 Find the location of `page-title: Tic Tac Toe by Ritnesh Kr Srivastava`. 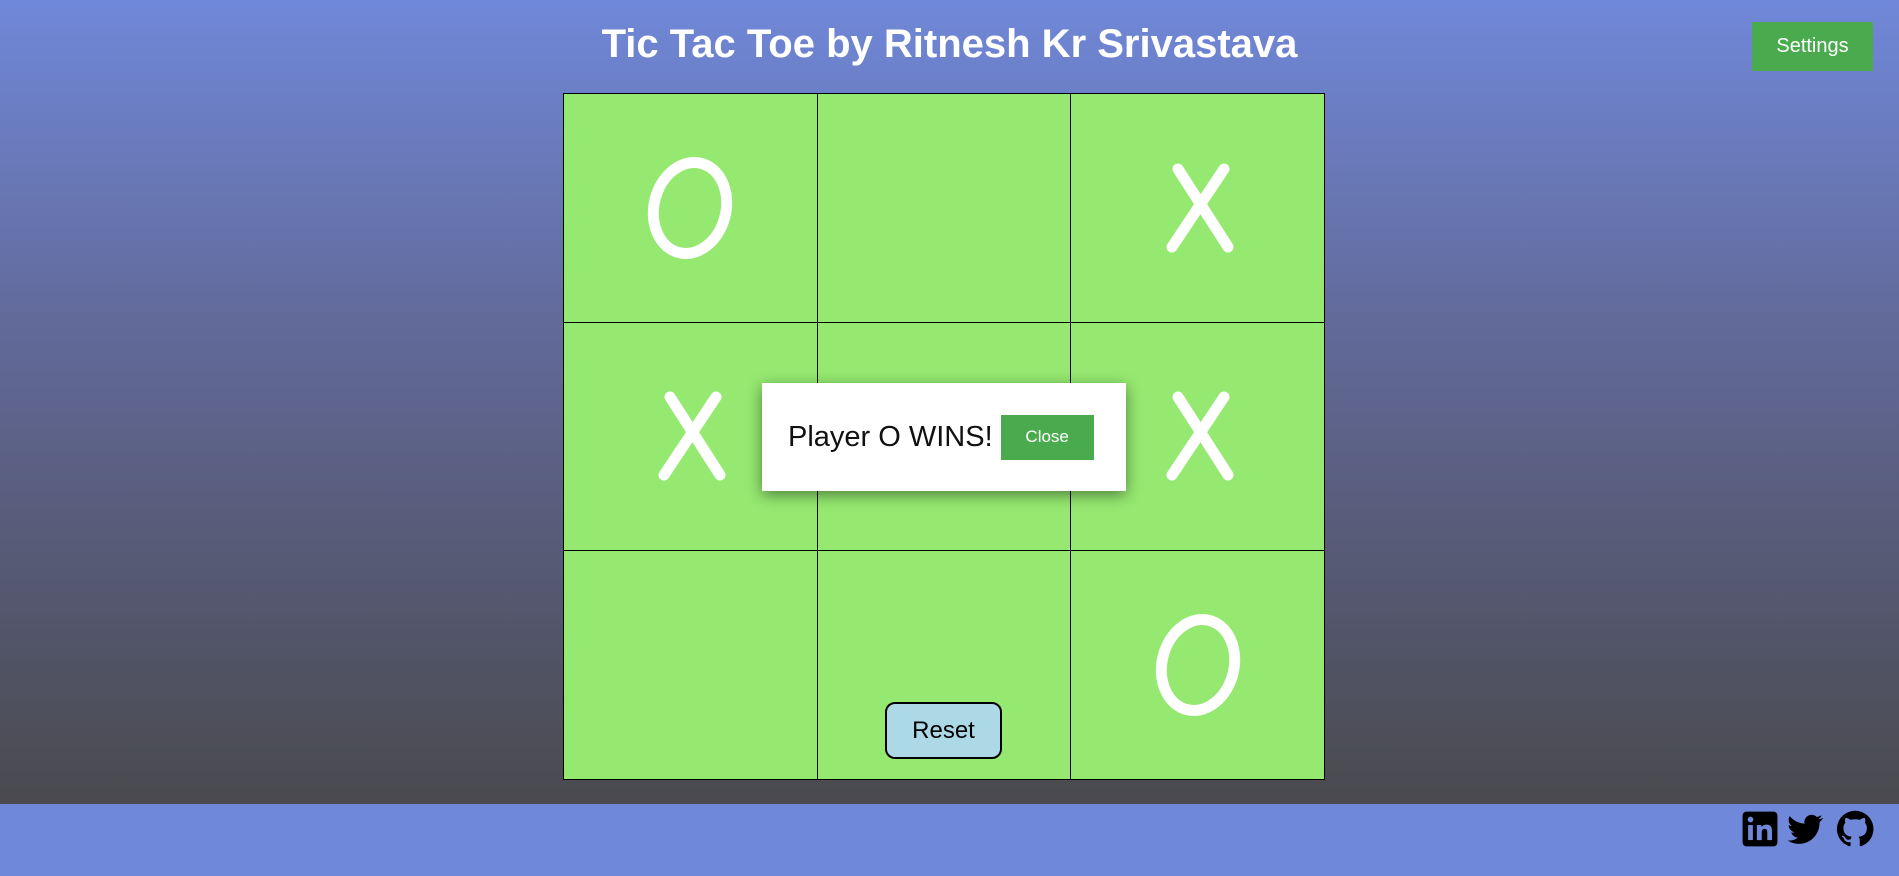

page-title: Tic Tac Toe by Ritnesh Kr Srivastava is located at coordinates (949, 44).